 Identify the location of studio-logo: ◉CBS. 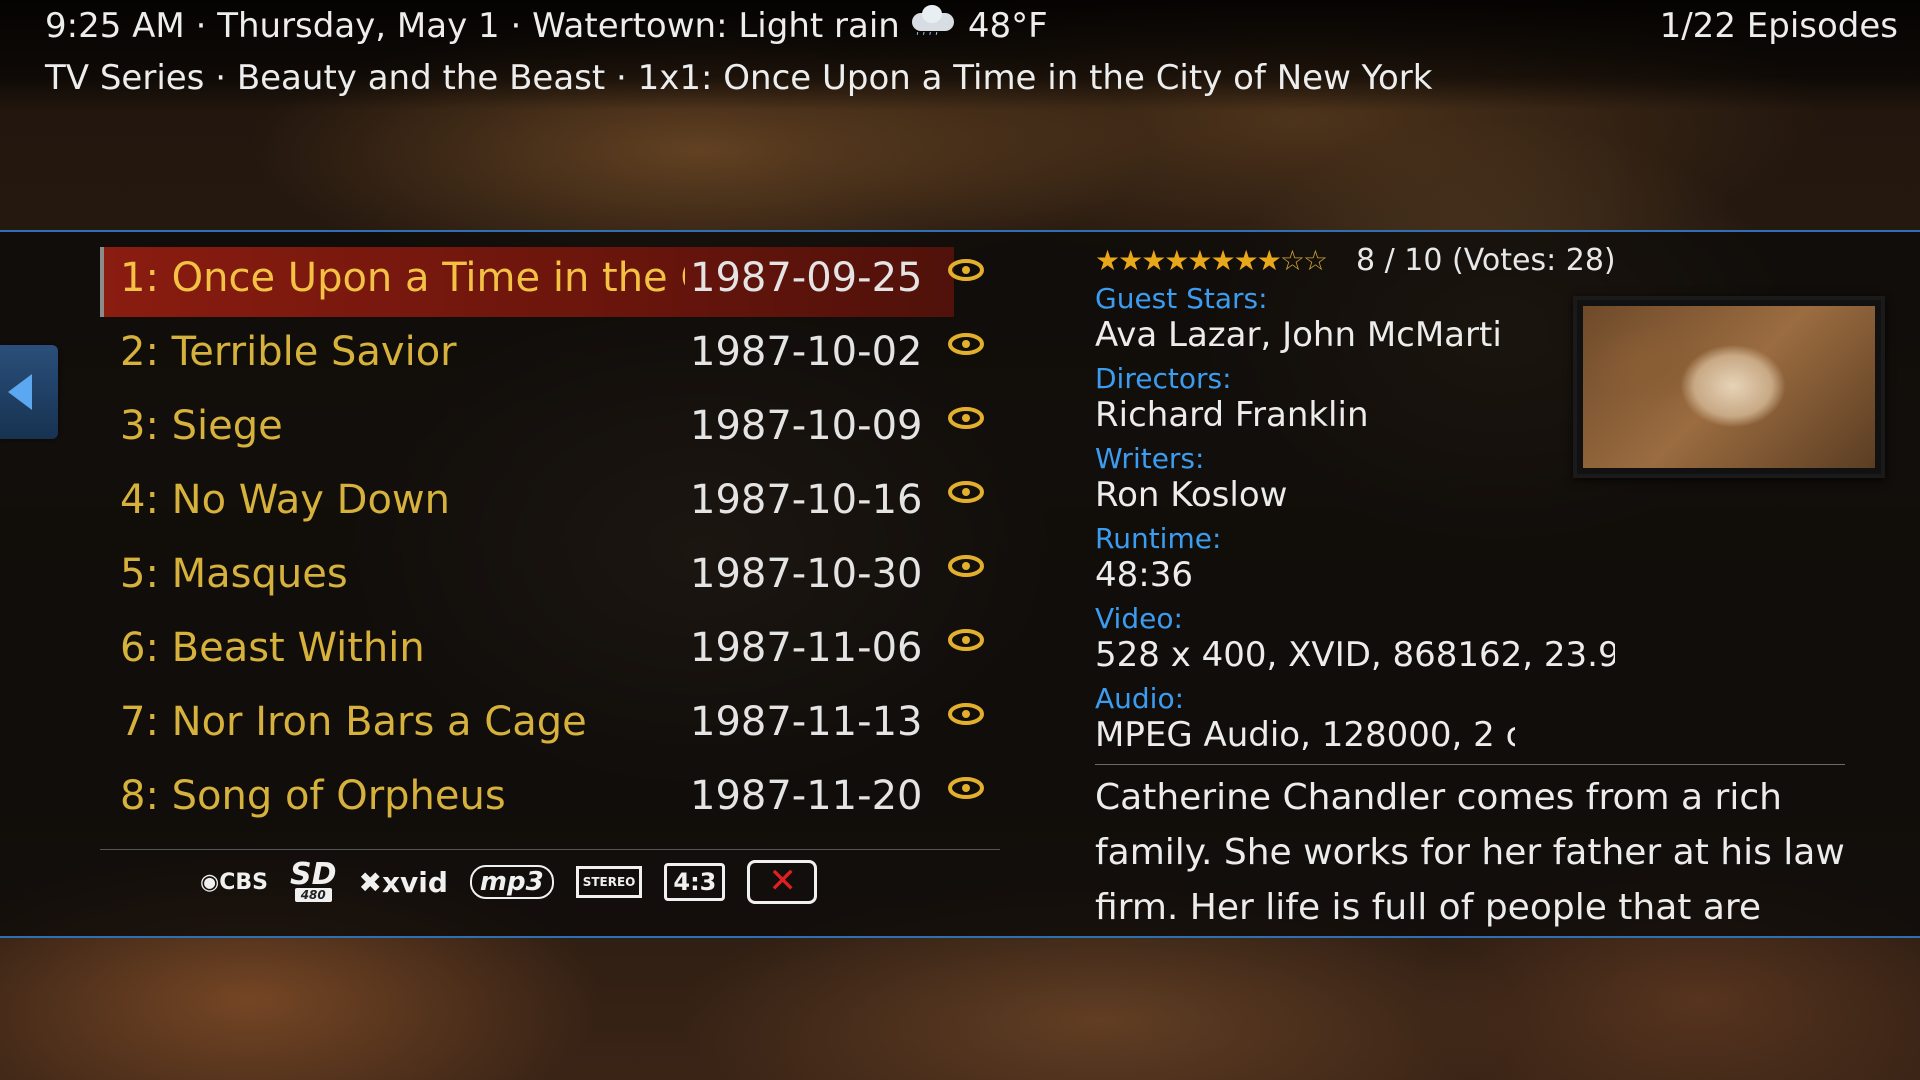
(234, 882).